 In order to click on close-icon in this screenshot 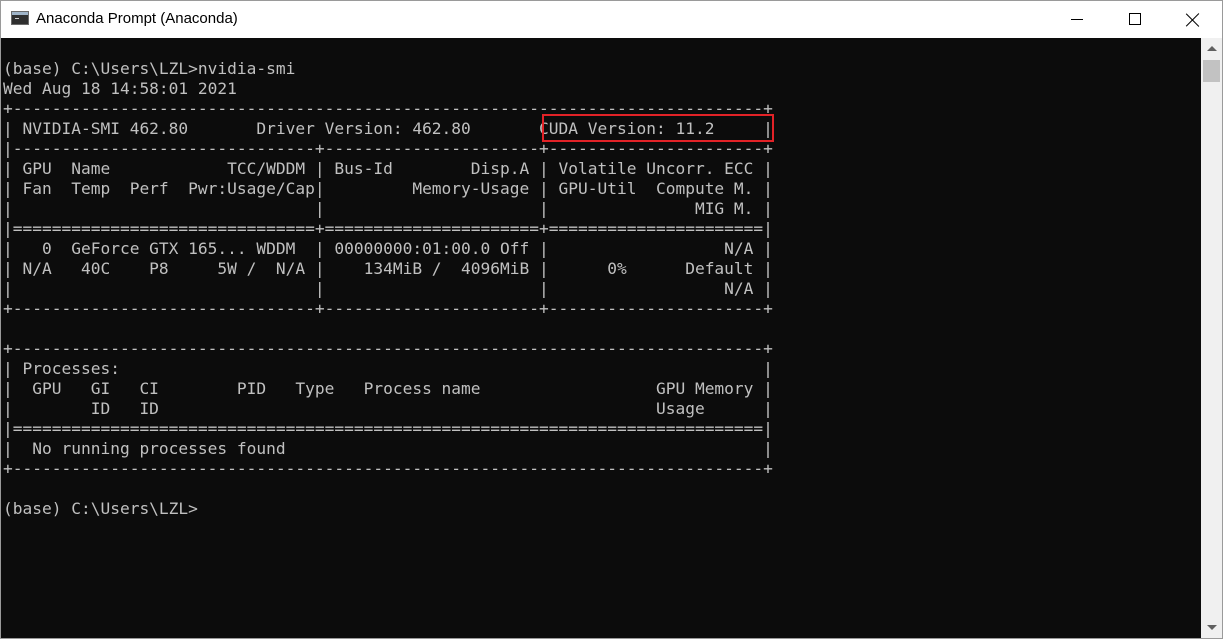, I will do `click(1193, 20)`.